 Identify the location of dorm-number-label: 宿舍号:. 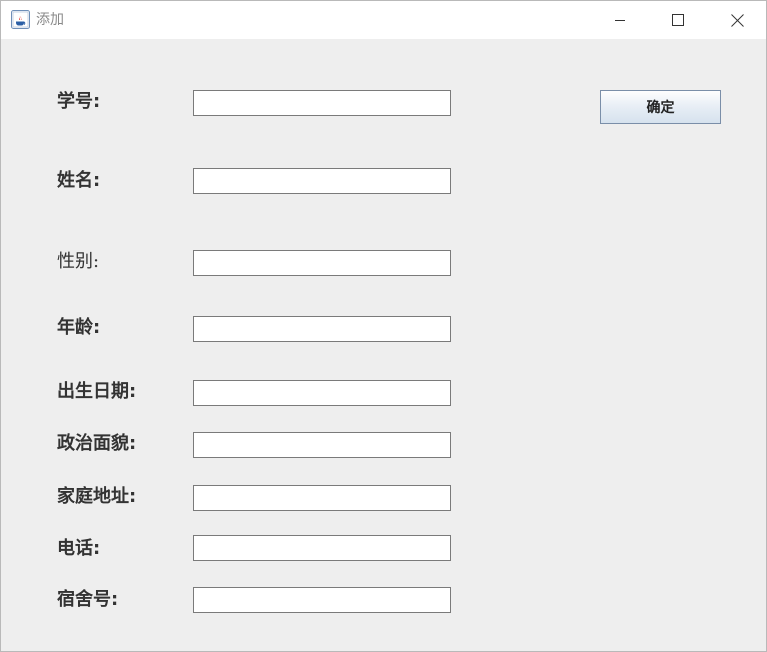
(88, 599).